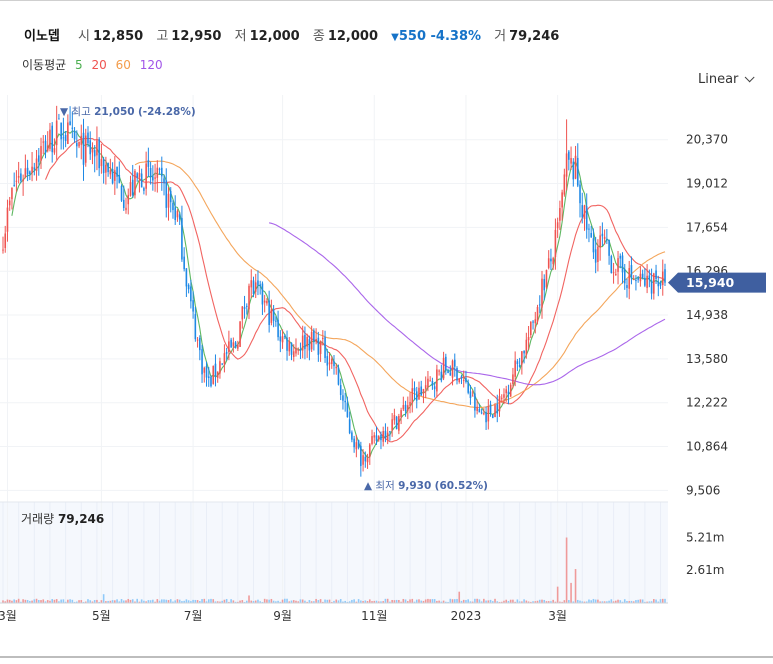 Image resolution: width=773 pixels, height=664 pixels. Describe the element at coordinates (707, 447) in the screenshot. I see `price-tick-label: 10,864` at that location.